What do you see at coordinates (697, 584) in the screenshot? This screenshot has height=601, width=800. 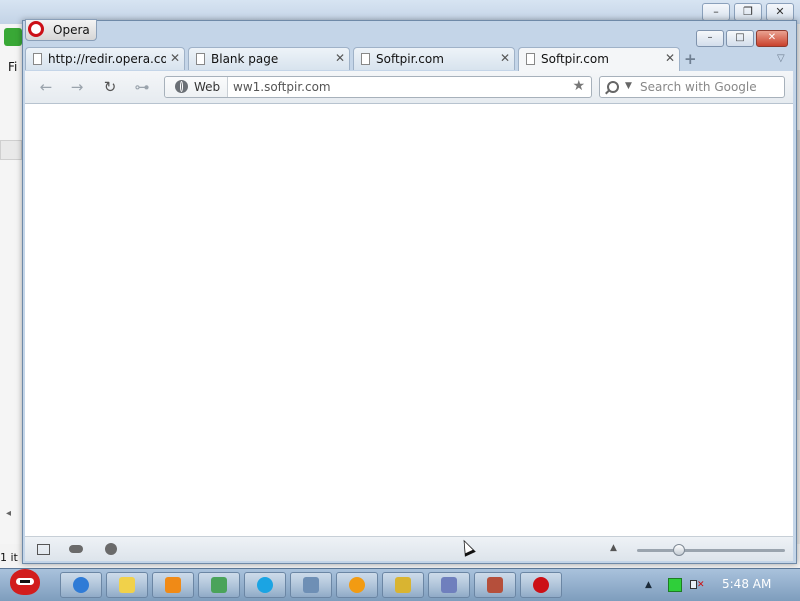 I see `speaker-muted-icon` at bounding box center [697, 584].